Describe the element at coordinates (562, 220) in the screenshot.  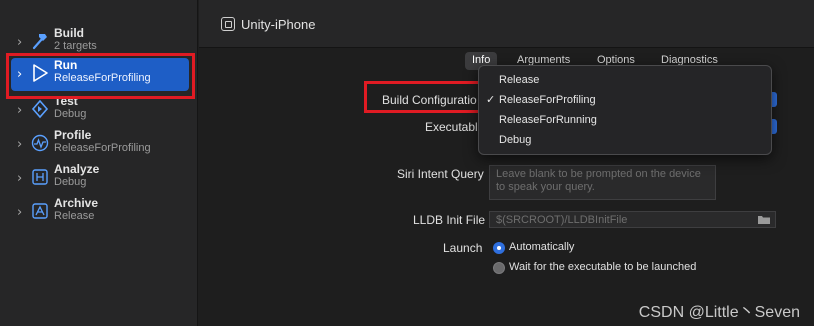
I see `lldb-init-file-placeholder: $(SRCROOT)/LLDBInitFile` at that location.